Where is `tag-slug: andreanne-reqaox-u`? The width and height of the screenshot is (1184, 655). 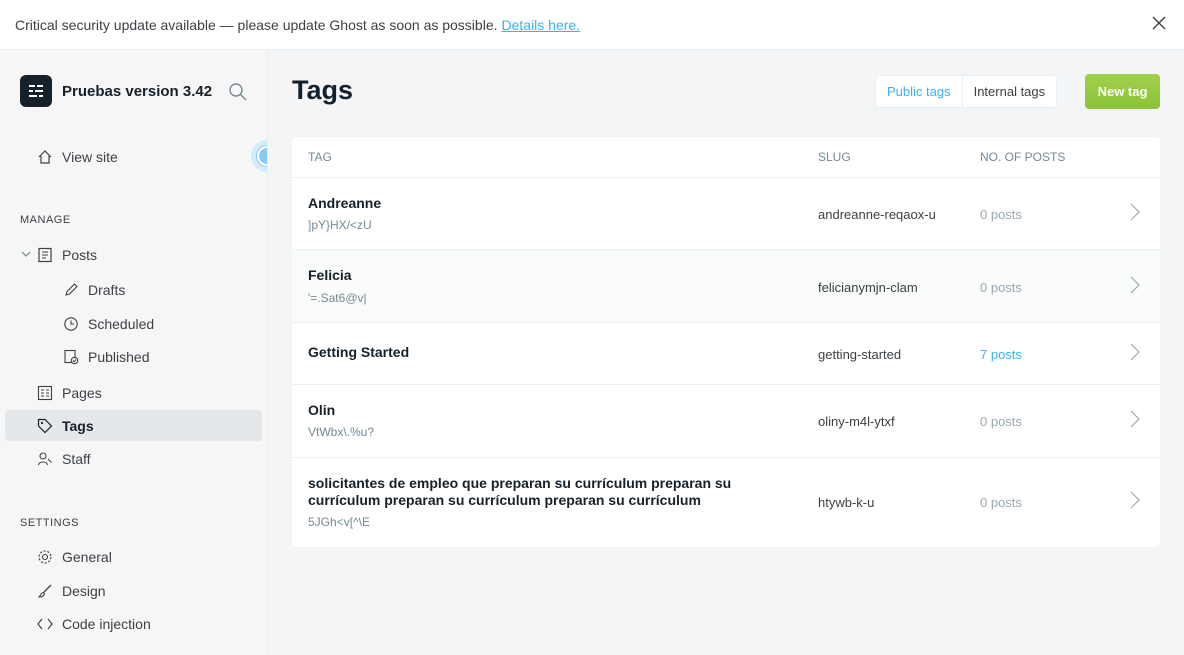
tag-slug: andreanne-reqaox-u is located at coordinates (877, 214).